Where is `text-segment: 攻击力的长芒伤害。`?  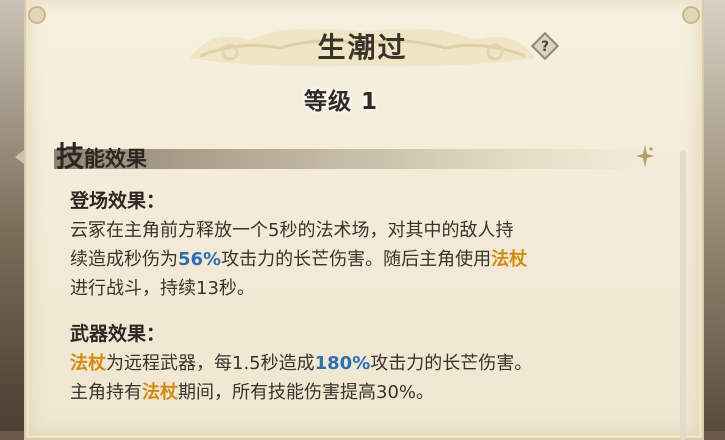
text-segment: 攻击力的长芒伤害。 is located at coordinates (451, 363).